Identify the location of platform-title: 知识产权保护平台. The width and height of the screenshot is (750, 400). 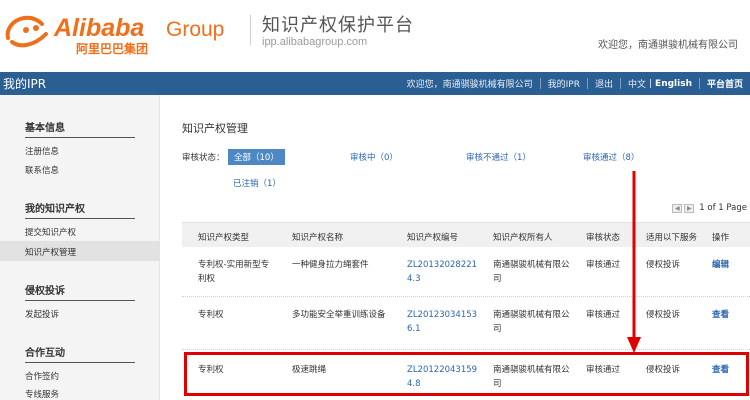
(338, 25).